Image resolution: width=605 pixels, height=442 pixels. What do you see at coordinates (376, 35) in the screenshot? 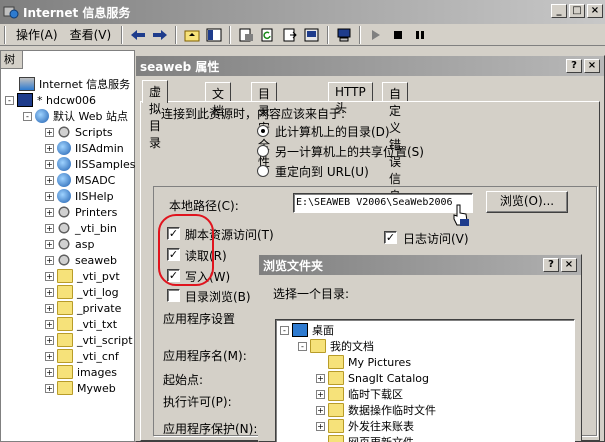
I see `start-button` at bounding box center [376, 35].